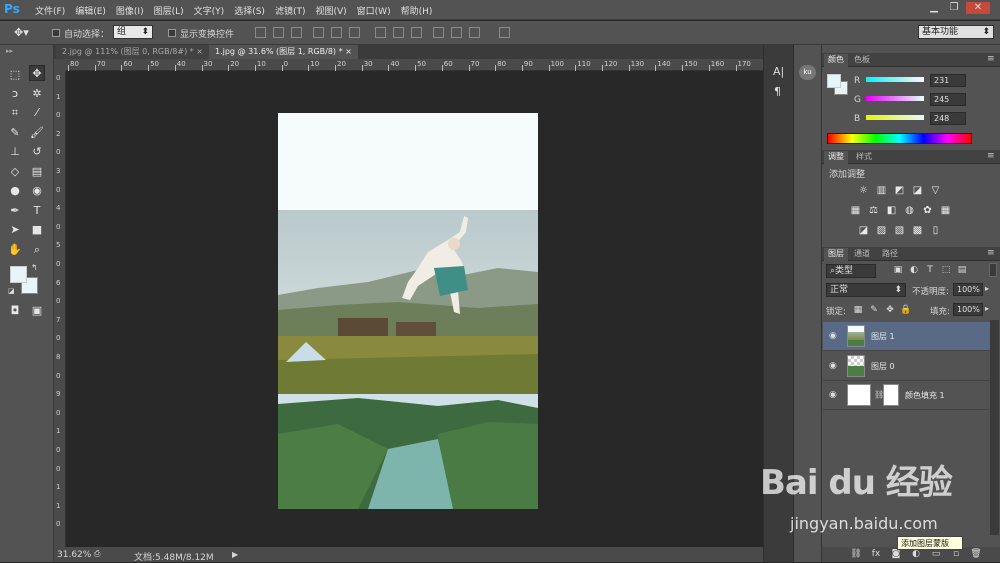 The height and width of the screenshot is (563, 1000). What do you see at coordinates (37, 152) in the screenshot?
I see `history-brush-tool-icon: ↺` at bounding box center [37, 152].